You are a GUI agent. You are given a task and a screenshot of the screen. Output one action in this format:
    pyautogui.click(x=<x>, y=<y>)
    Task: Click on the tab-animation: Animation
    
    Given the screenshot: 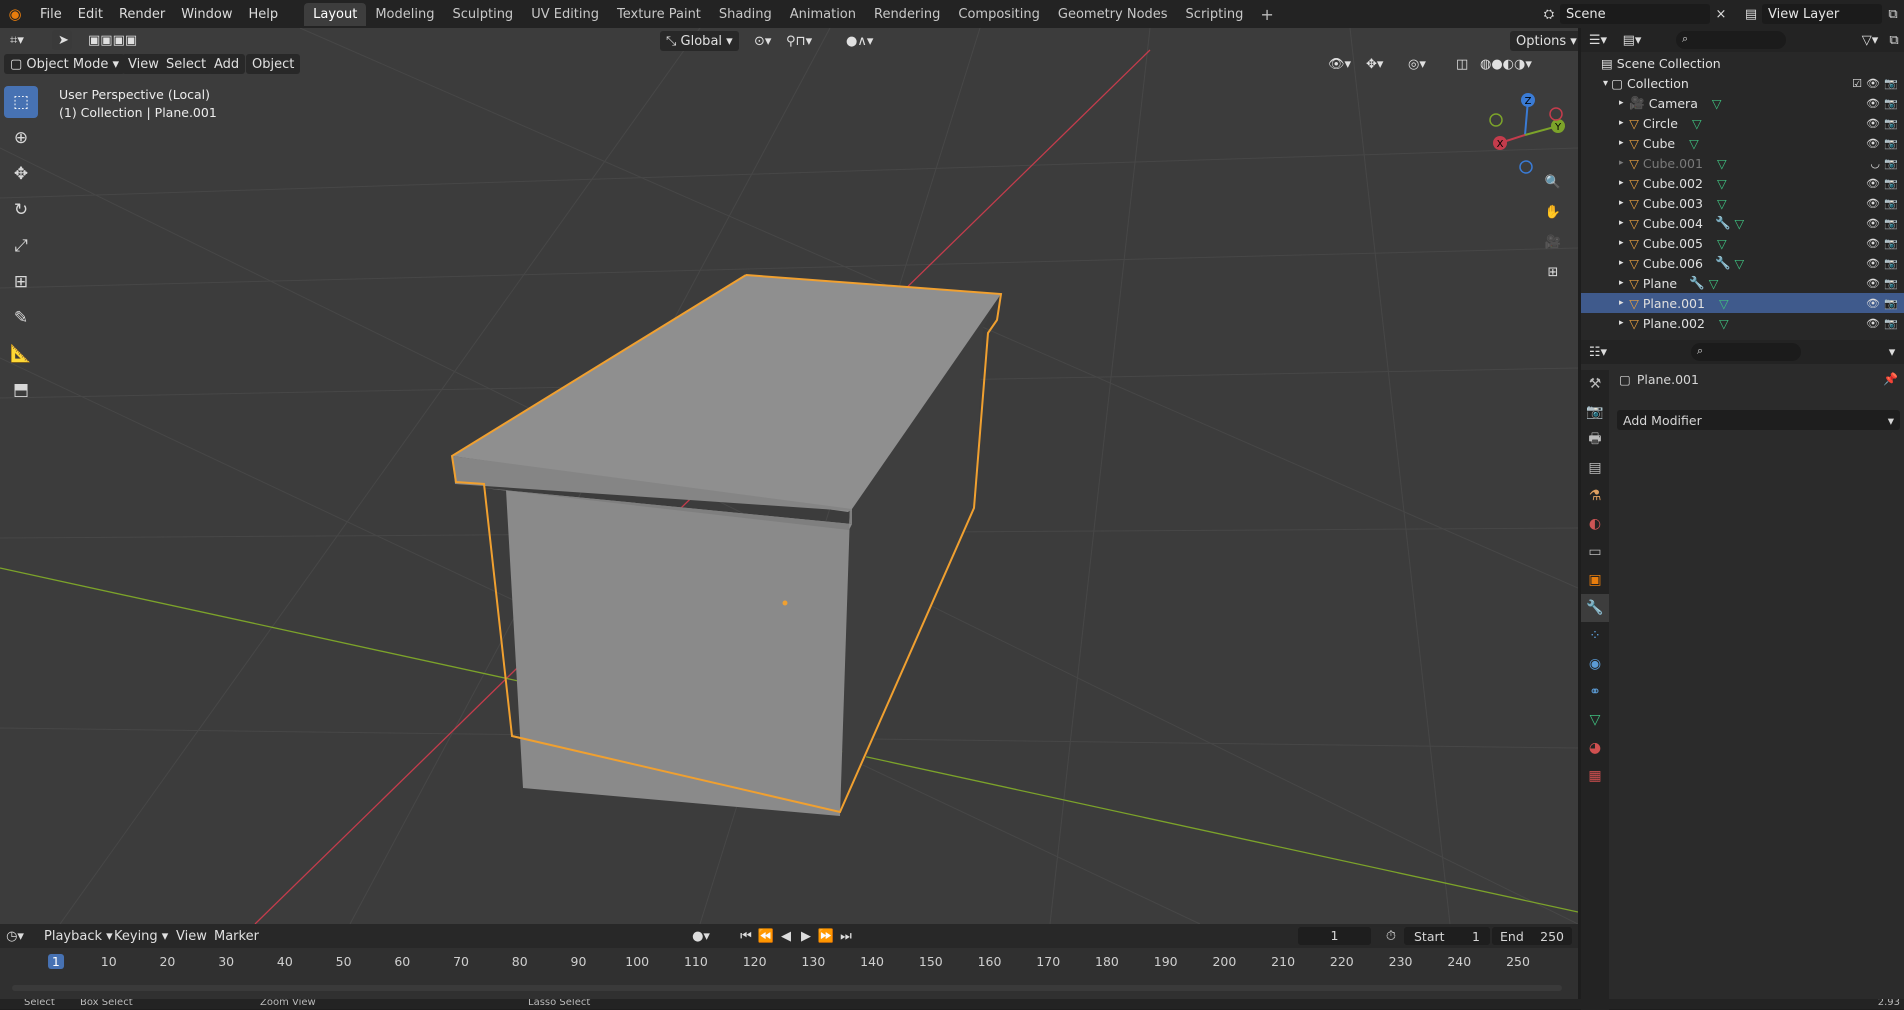 What is the action you would take?
    pyautogui.click(x=823, y=14)
    